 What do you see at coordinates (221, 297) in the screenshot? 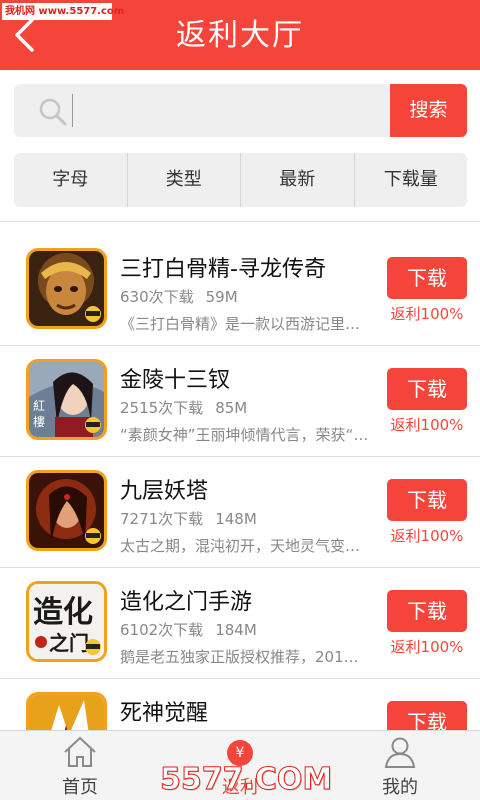
I see `file-size: 59M` at bounding box center [221, 297].